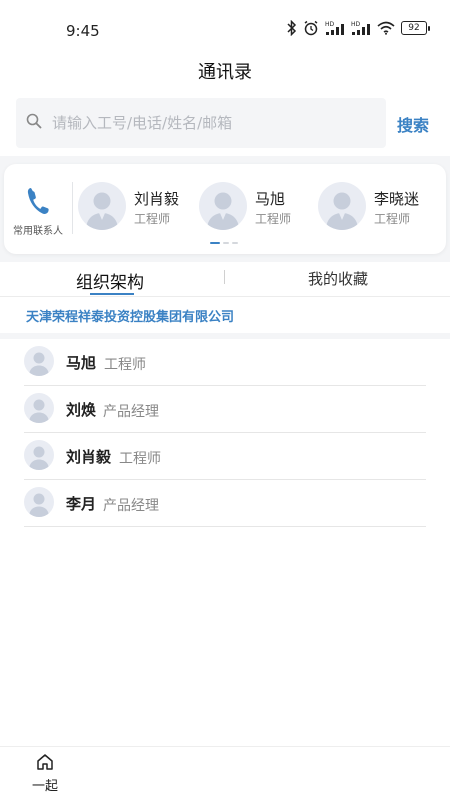 The height and width of the screenshot is (801, 450). What do you see at coordinates (397, 199) in the screenshot?
I see `favorite-contact-name: 李晓迷` at bounding box center [397, 199].